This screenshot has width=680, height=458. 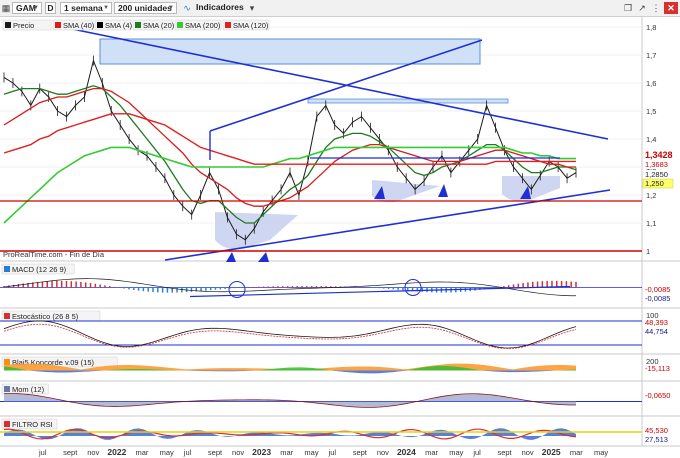 What do you see at coordinates (23, 25) in the screenshot?
I see `legend-label: Precio` at bounding box center [23, 25].